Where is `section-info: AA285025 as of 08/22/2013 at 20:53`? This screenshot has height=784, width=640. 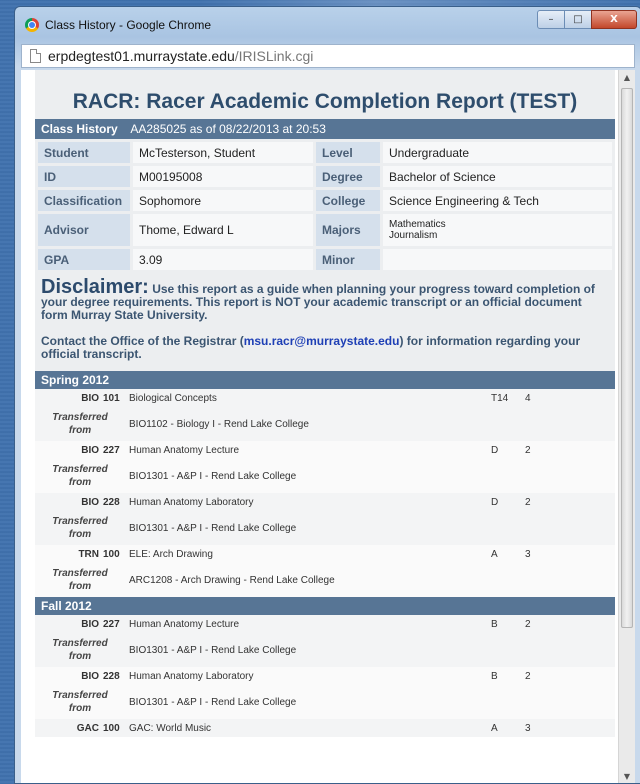
section-info: AA285025 as of 08/22/2013 at 20:53 is located at coordinates (228, 129).